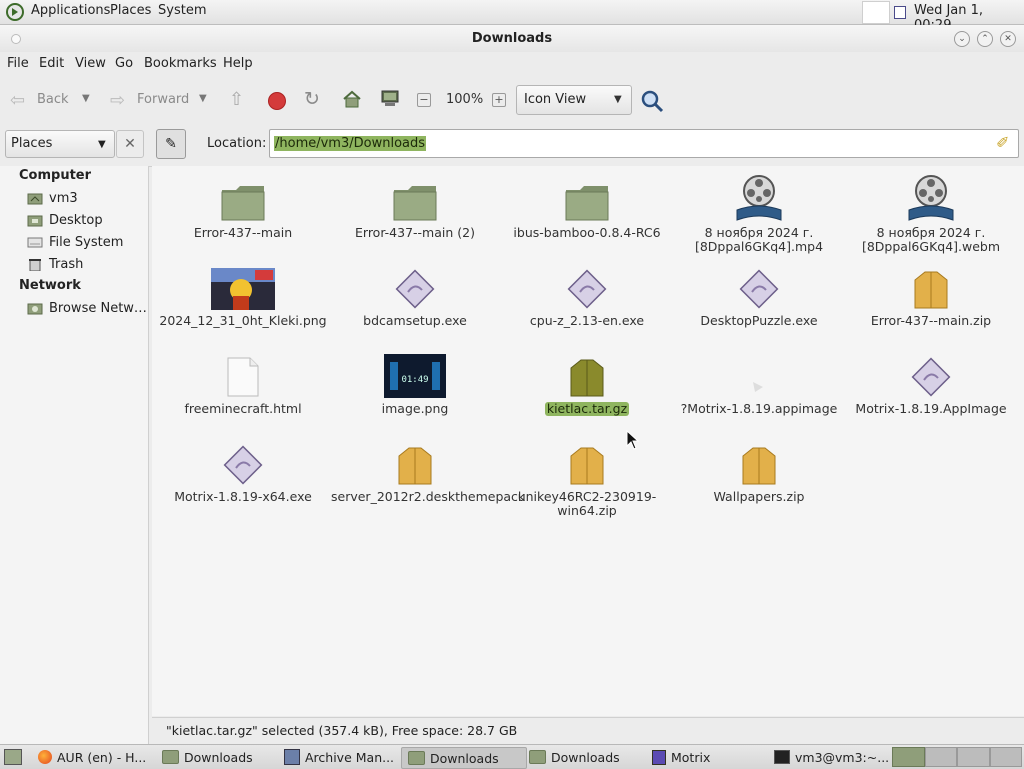 The width and height of the screenshot is (1024, 769). Describe the element at coordinates (876, 12) in the screenshot. I see `notification-area` at that location.